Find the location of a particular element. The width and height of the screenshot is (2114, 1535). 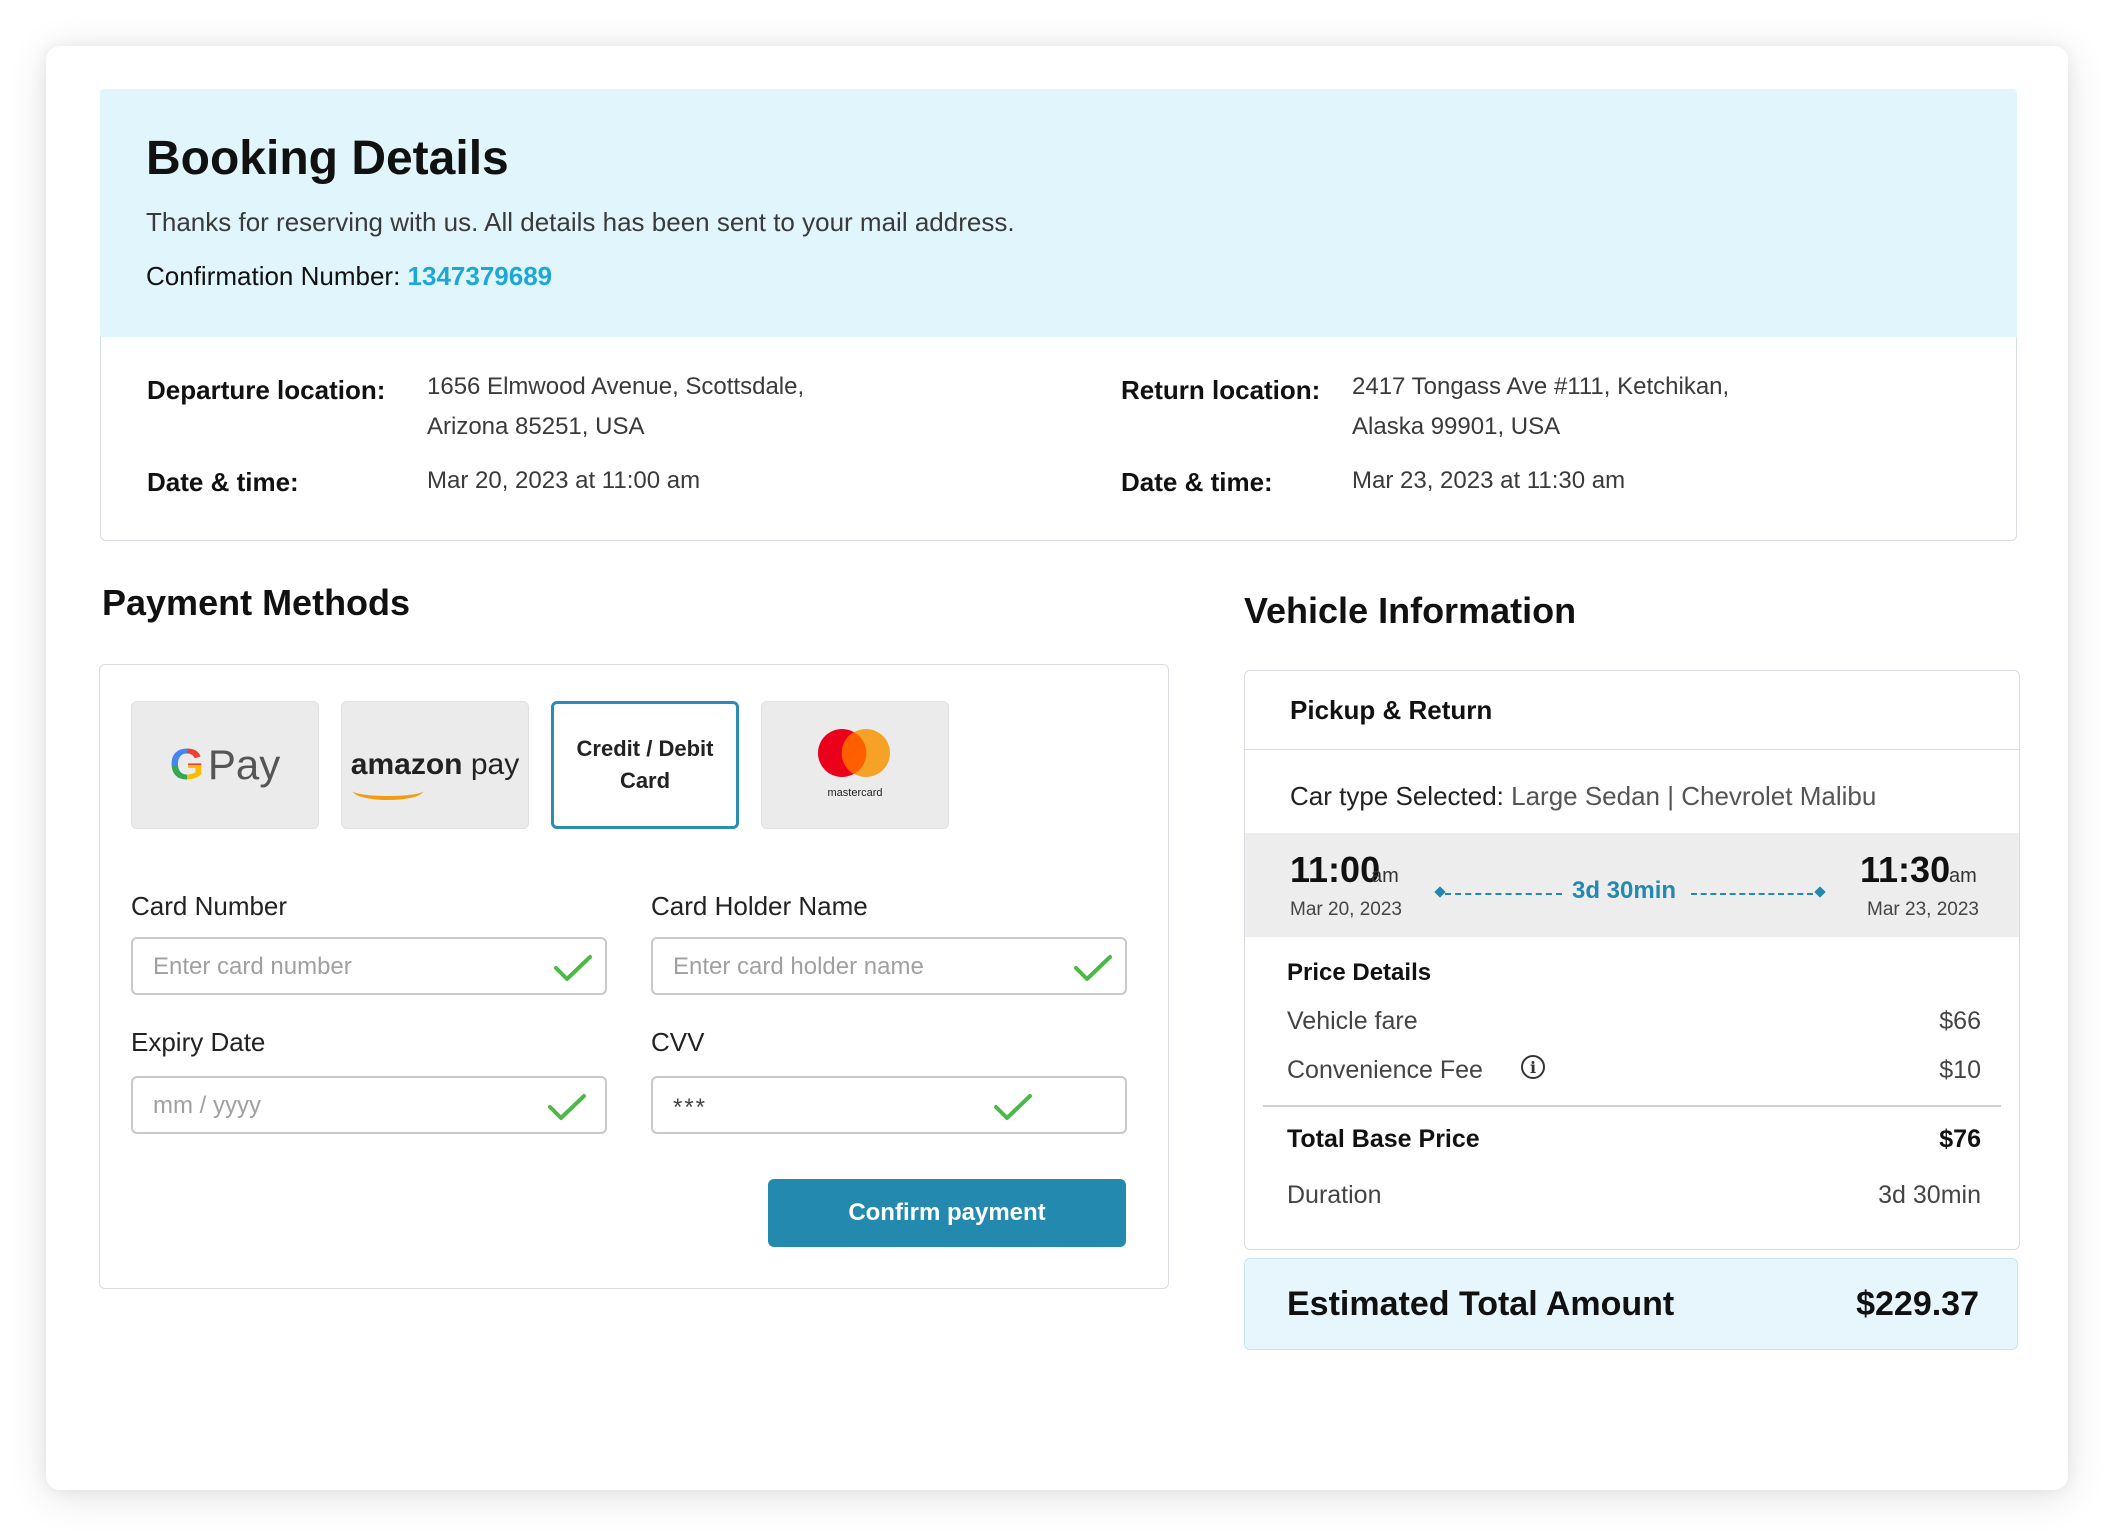

card-number-input is located at coordinates (343, 967).